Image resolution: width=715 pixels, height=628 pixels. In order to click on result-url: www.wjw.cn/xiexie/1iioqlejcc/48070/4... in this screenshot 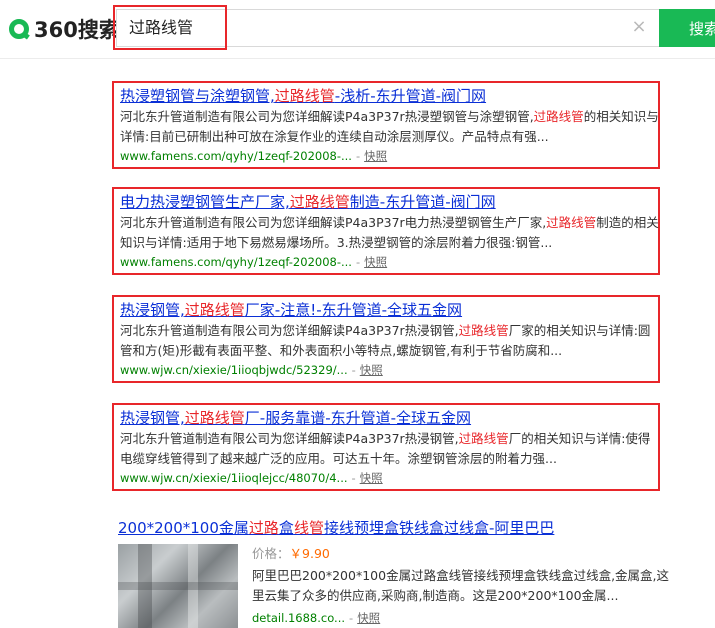, I will do `click(234, 478)`.